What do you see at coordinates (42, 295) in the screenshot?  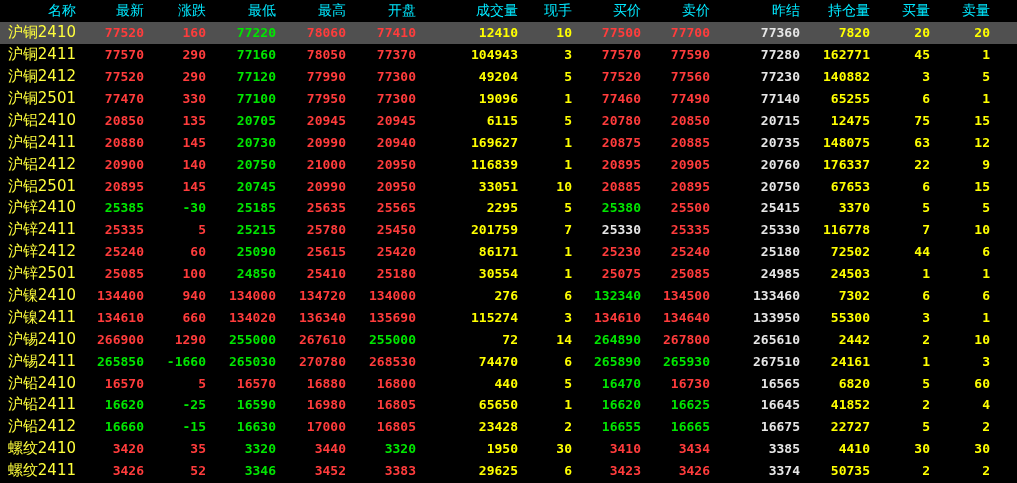 I see `table-cell-text: 沪镍2410` at bounding box center [42, 295].